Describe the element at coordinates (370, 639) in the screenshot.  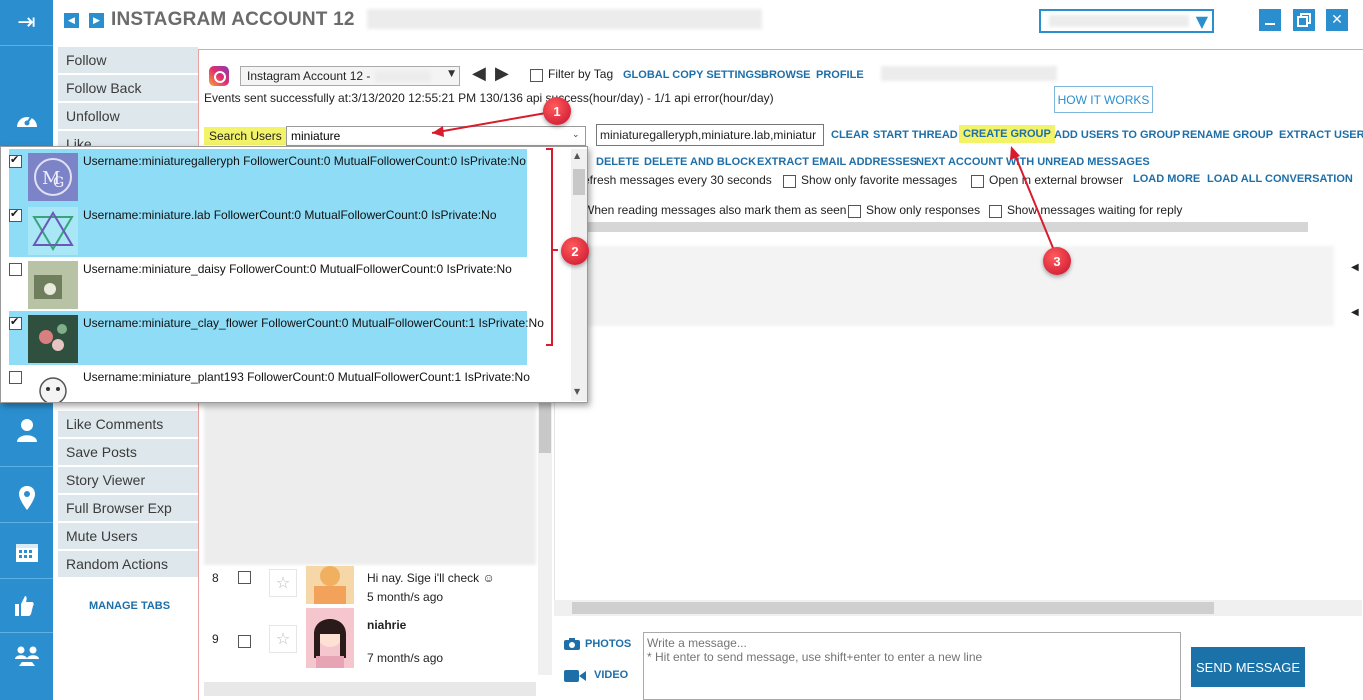
I see `conversation-row: 9 ☆ niahrie 7 month/s ago` at that location.